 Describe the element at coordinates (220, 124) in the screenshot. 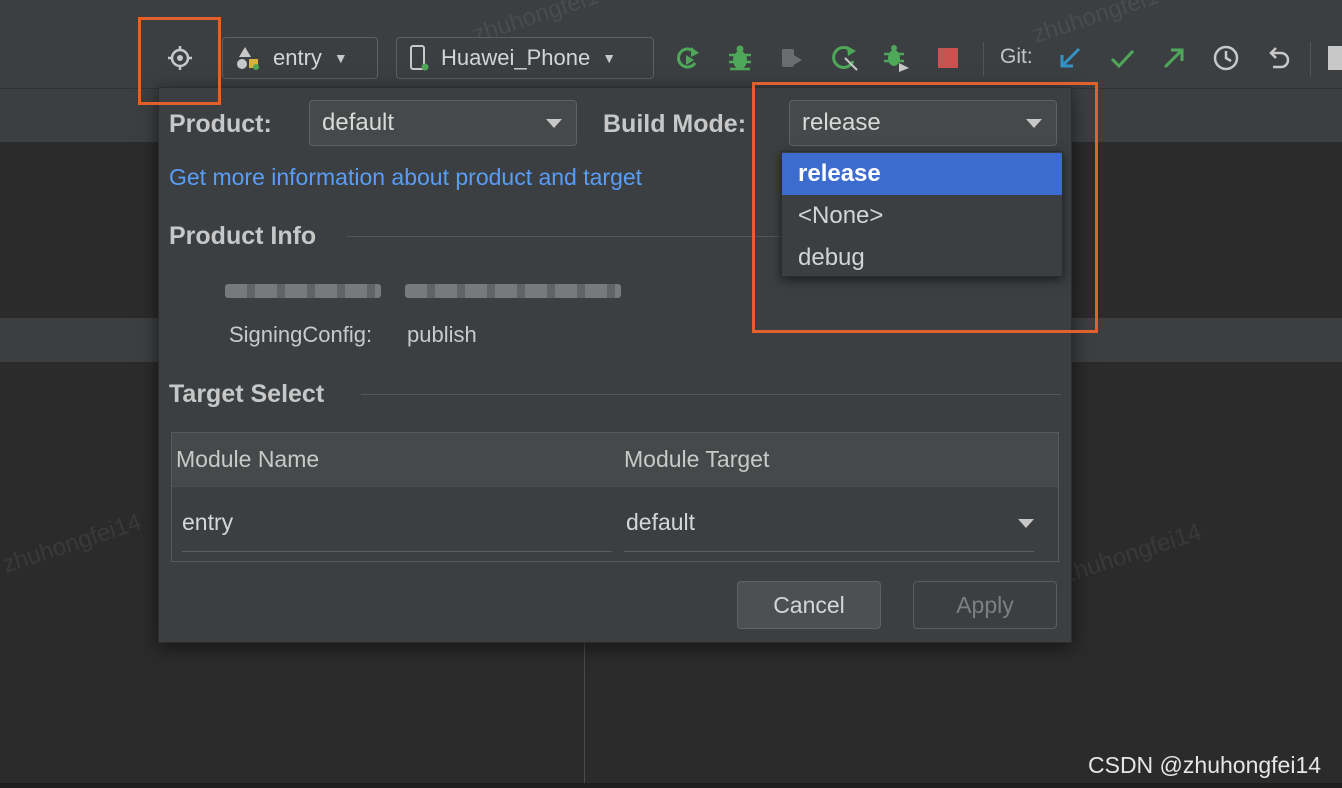

I see `product-label: Product:` at that location.